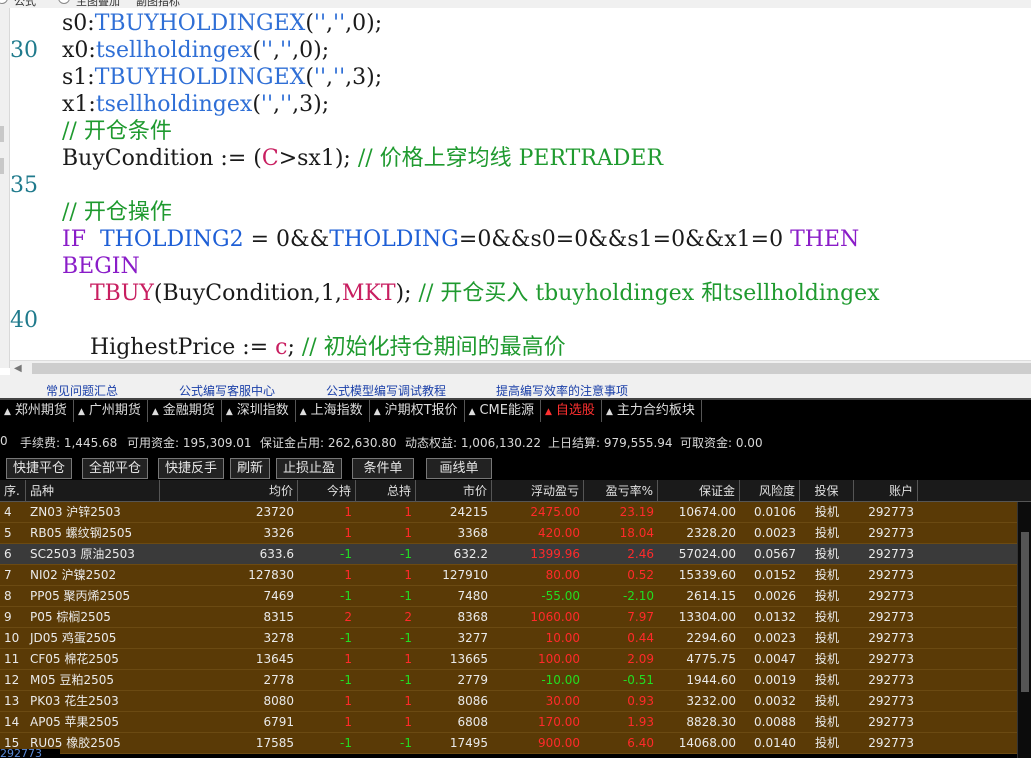 This screenshot has width=1031, height=758. I want to click on code-line: 30 x0:tsellholdingex('','',0);, so click(520, 50).